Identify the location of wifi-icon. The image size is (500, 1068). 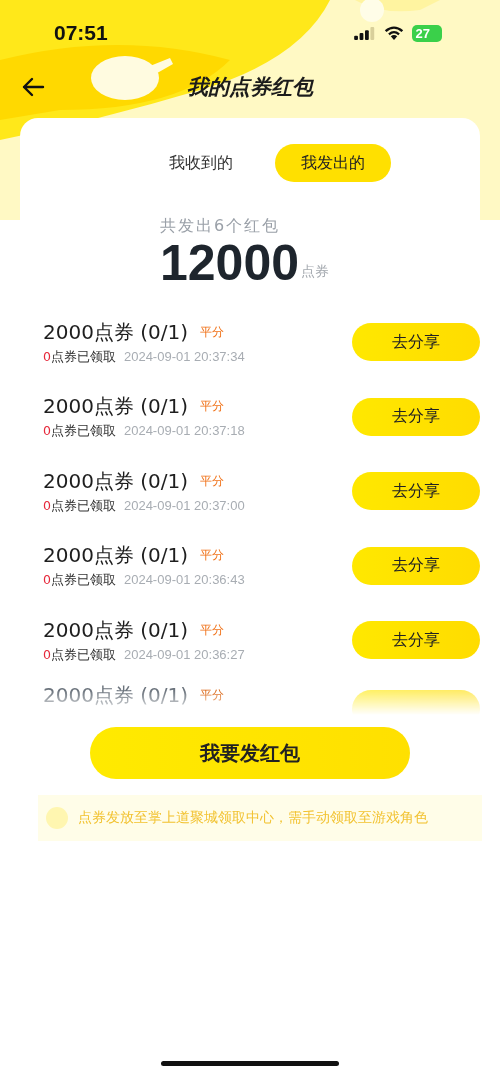
(393, 33).